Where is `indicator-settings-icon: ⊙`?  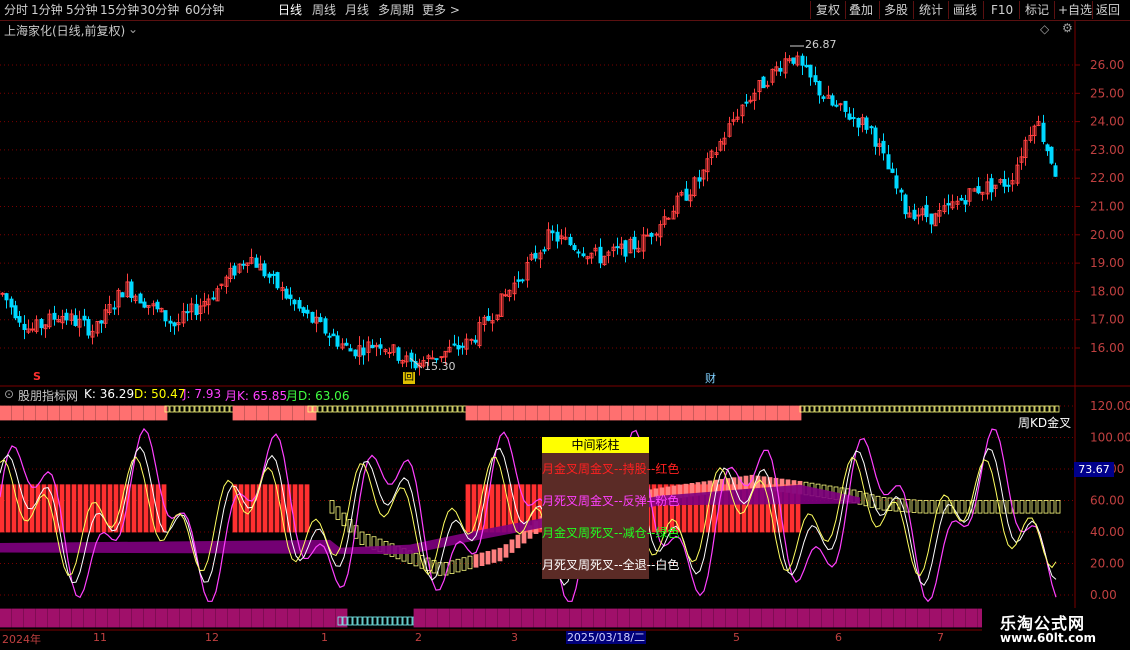
indicator-settings-icon: ⊙ is located at coordinates (9, 394).